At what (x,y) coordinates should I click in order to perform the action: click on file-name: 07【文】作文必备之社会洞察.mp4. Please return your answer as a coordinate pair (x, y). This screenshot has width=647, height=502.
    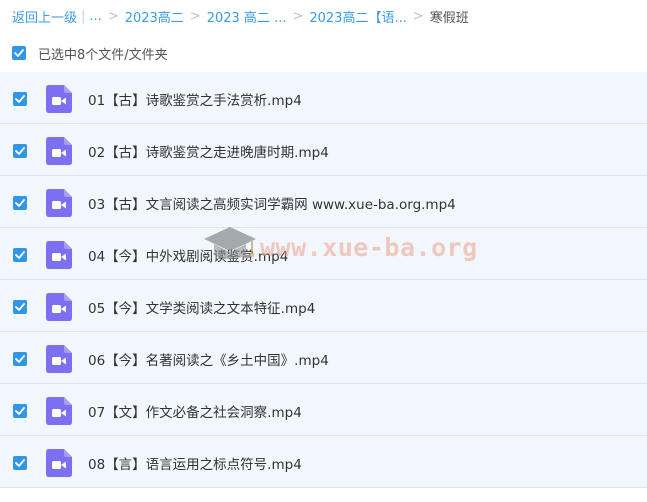
    Looking at the image, I should click on (195, 411).